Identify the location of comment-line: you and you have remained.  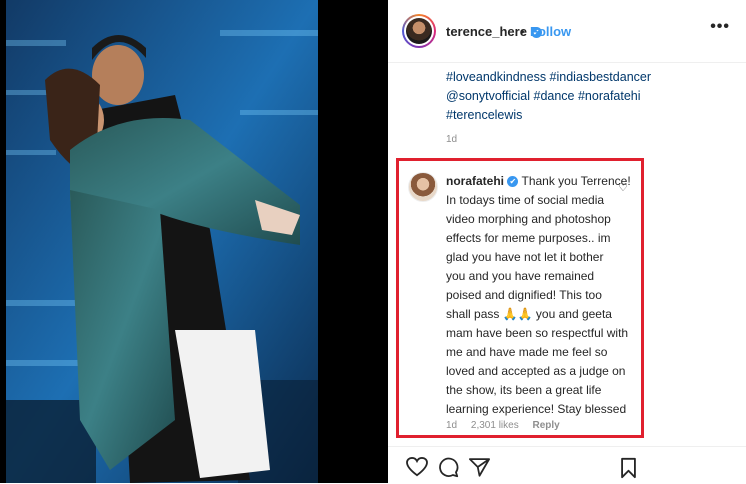
(520, 276).